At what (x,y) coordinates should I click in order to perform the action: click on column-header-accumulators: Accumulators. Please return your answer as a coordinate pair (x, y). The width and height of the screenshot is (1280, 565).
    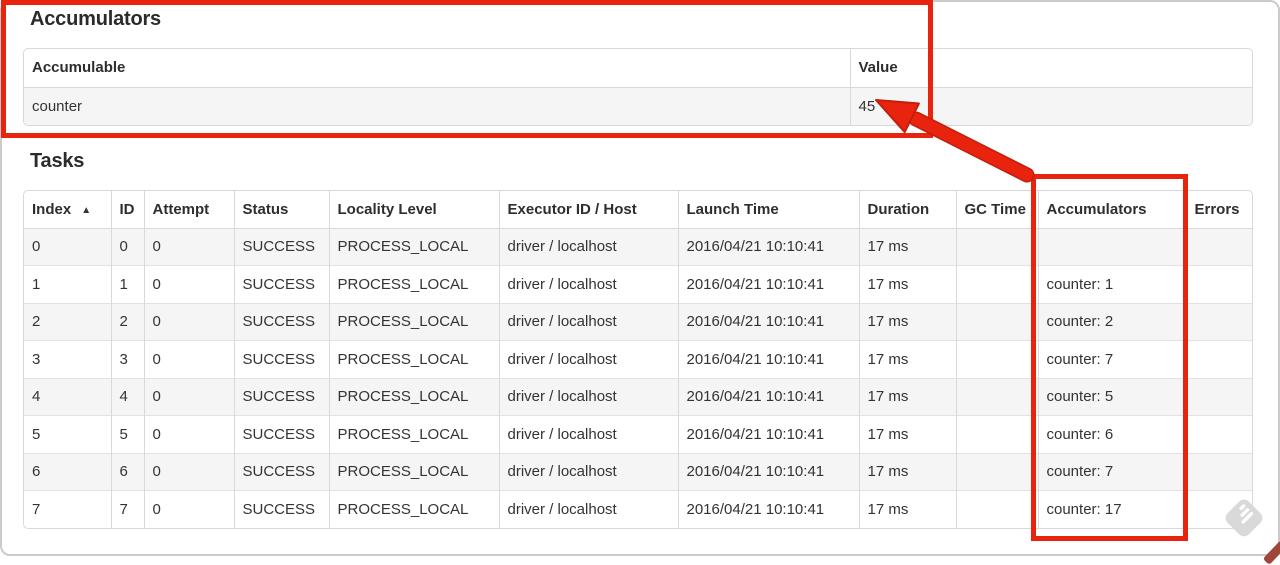
    Looking at the image, I should click on (1111, 210).